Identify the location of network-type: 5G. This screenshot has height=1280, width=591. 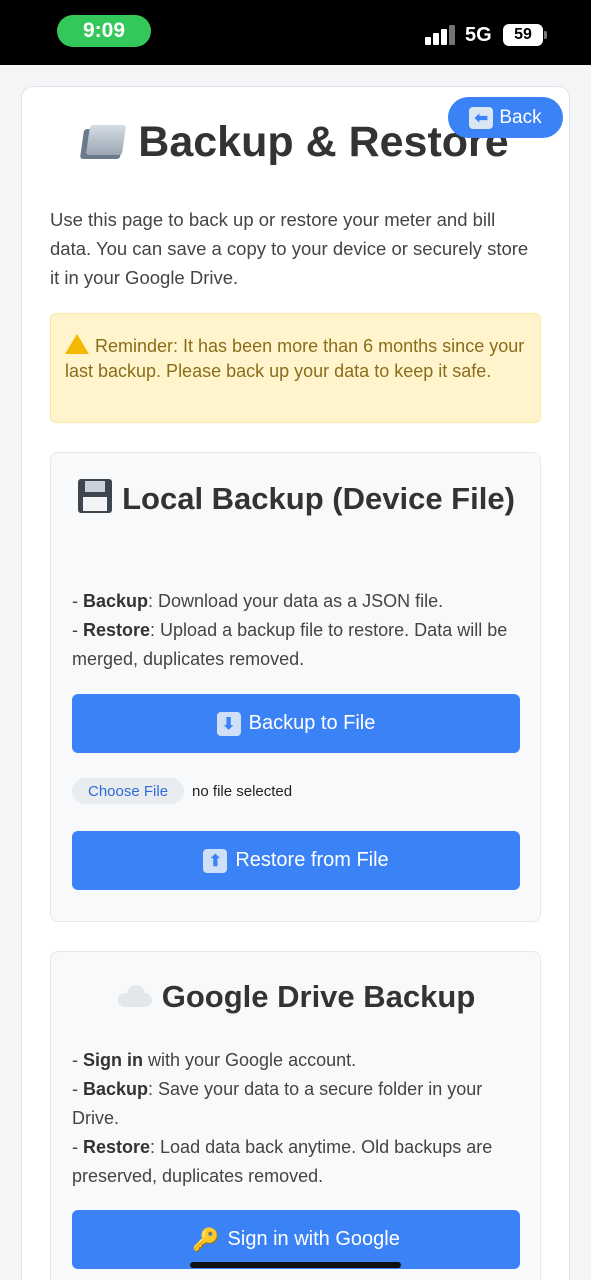
(478, 35).